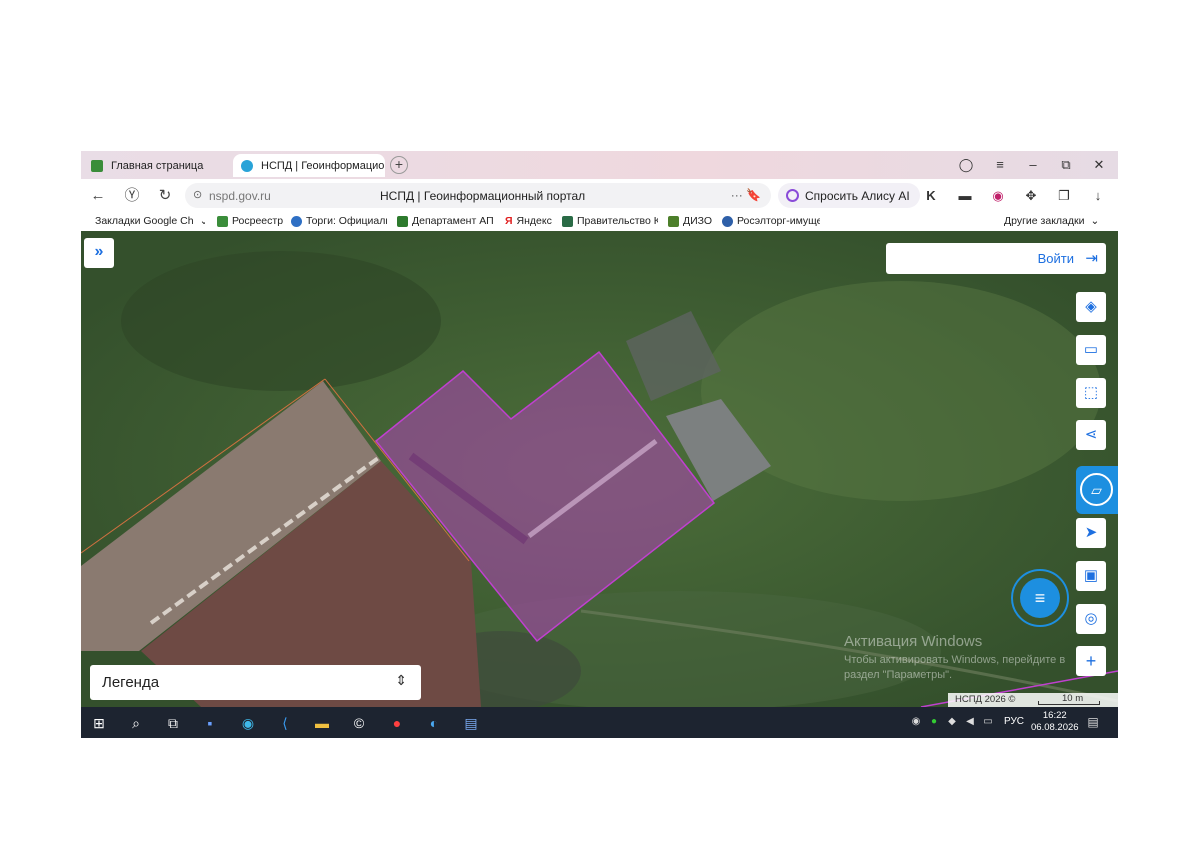 The image size is (1200, 848). I want to click on tab-label: Главная страница, so click(157, 165).